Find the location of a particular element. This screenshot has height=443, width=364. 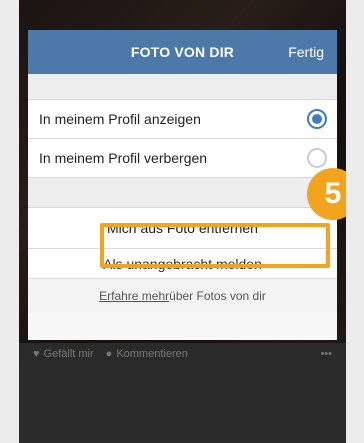

sheet-header: FOTO VON DIR Fertig is located at coordinates (182, 52).